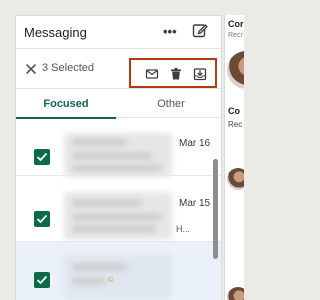  I want to click on conversation-row: Mar 16, so click(118, 148).